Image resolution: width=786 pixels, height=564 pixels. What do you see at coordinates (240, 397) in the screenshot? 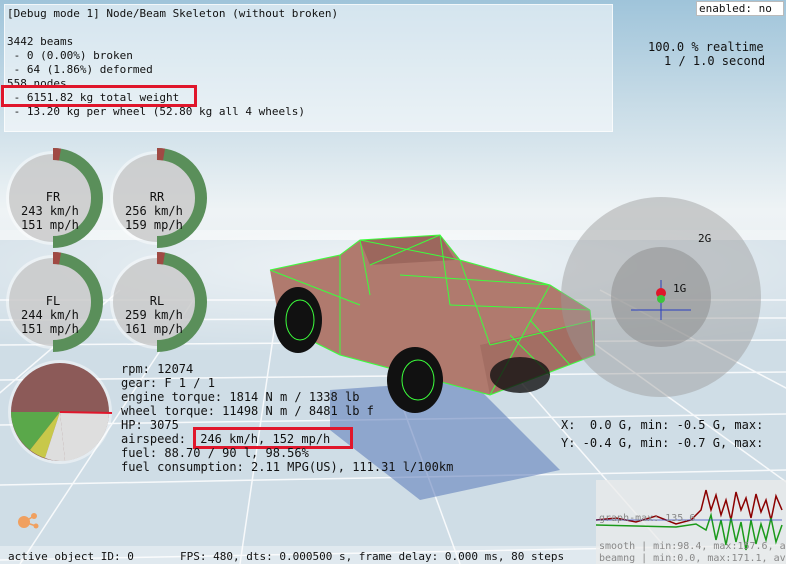
I see `engine-torque-readout: engine torque: 1814 N m / 1338 lb` at bounding box center [240, 397].